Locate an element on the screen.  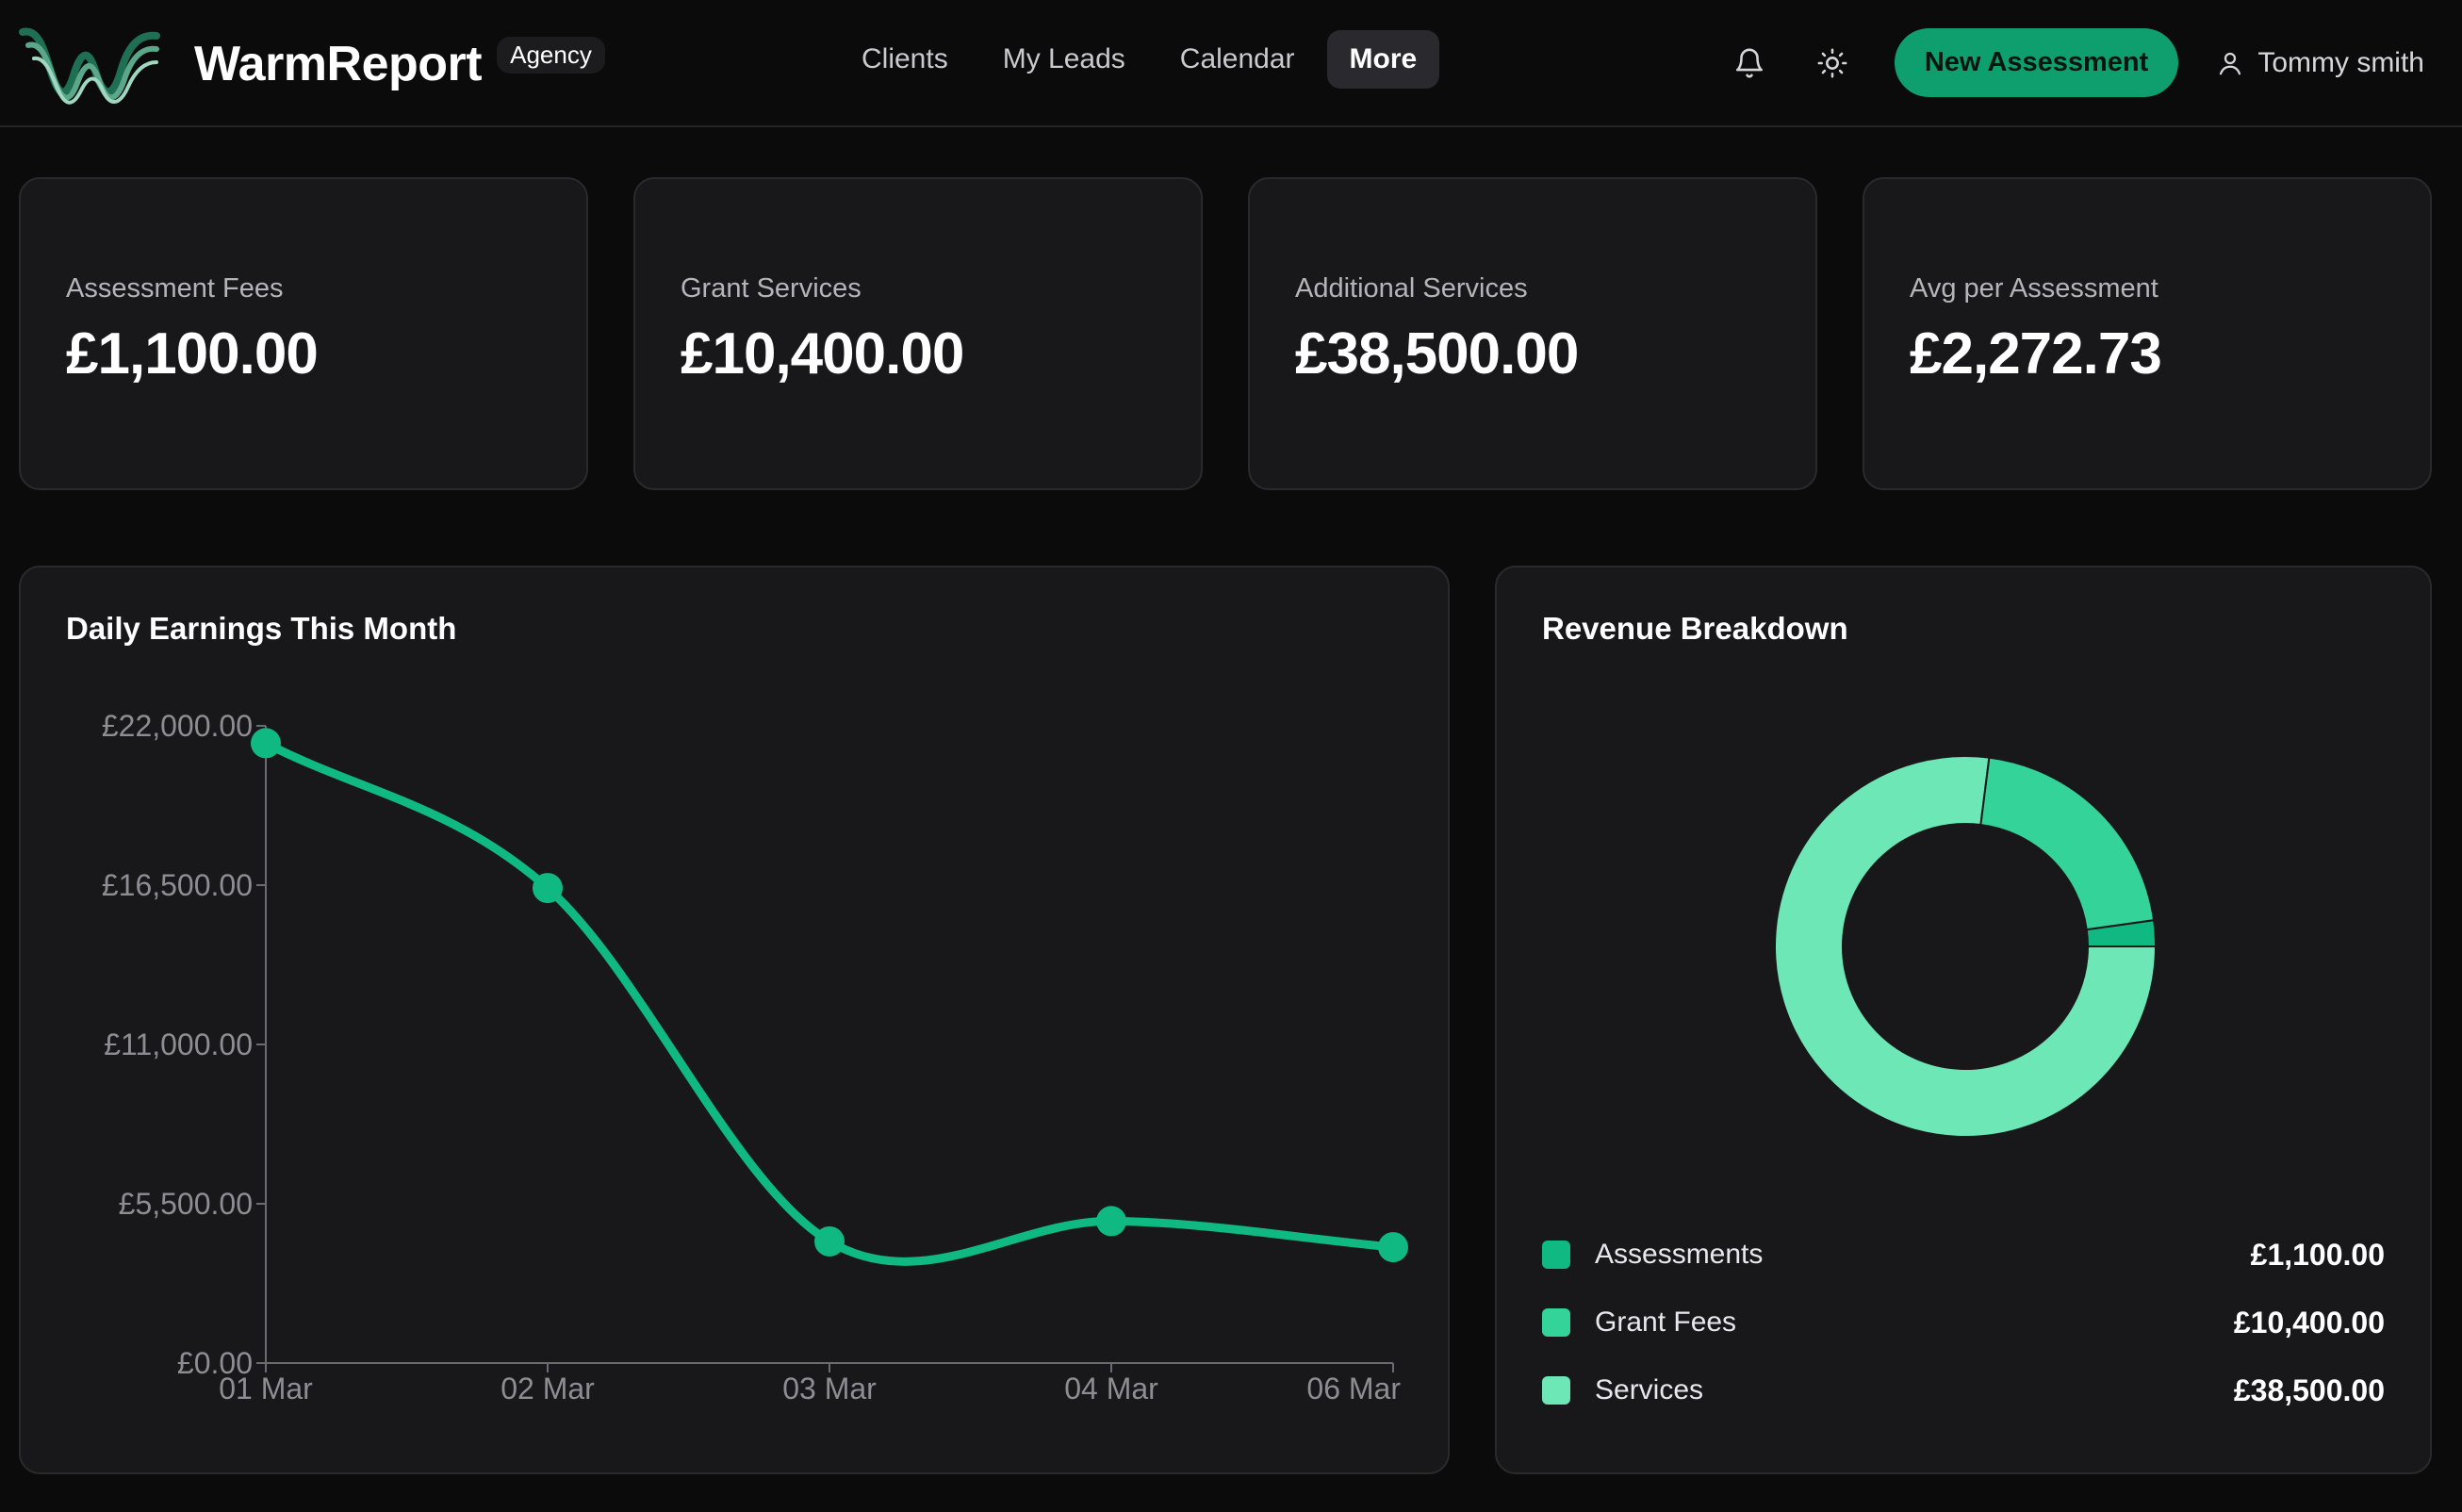
brand: WarmReport Agency is located at coordinates (312, 64).